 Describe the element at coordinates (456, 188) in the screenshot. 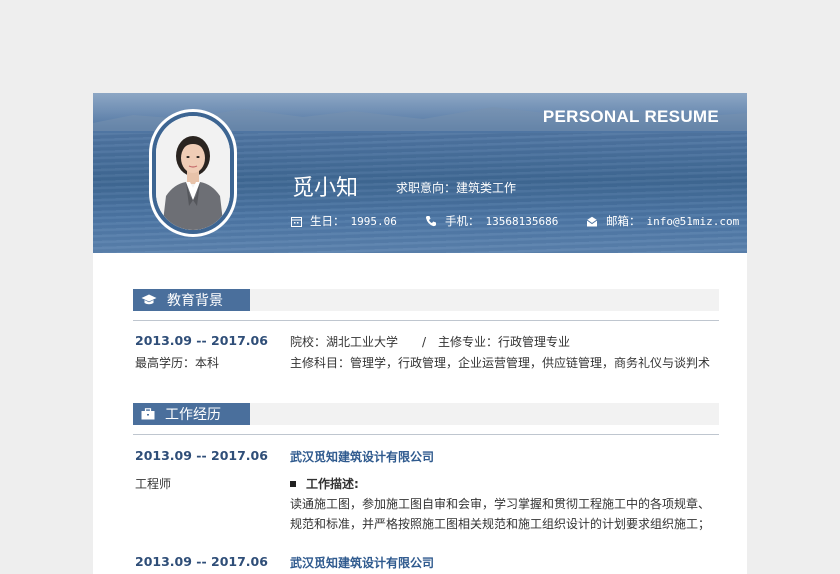

I see `job-objective: 求职意向：建筑类工作` at that location.